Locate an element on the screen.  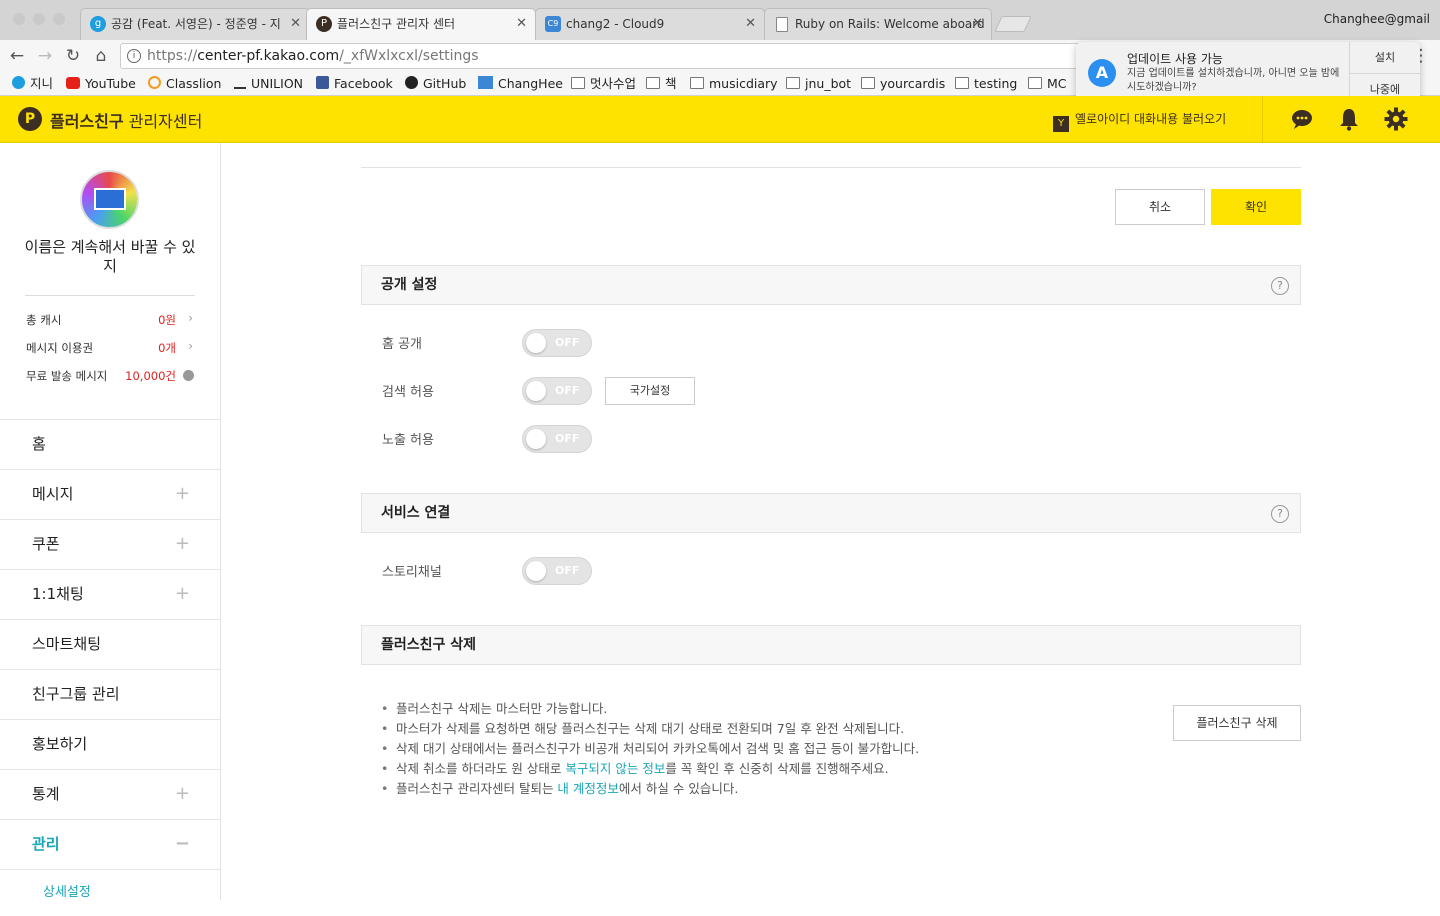
section-title: 공개 설정 is located at coordinates (409, 285).